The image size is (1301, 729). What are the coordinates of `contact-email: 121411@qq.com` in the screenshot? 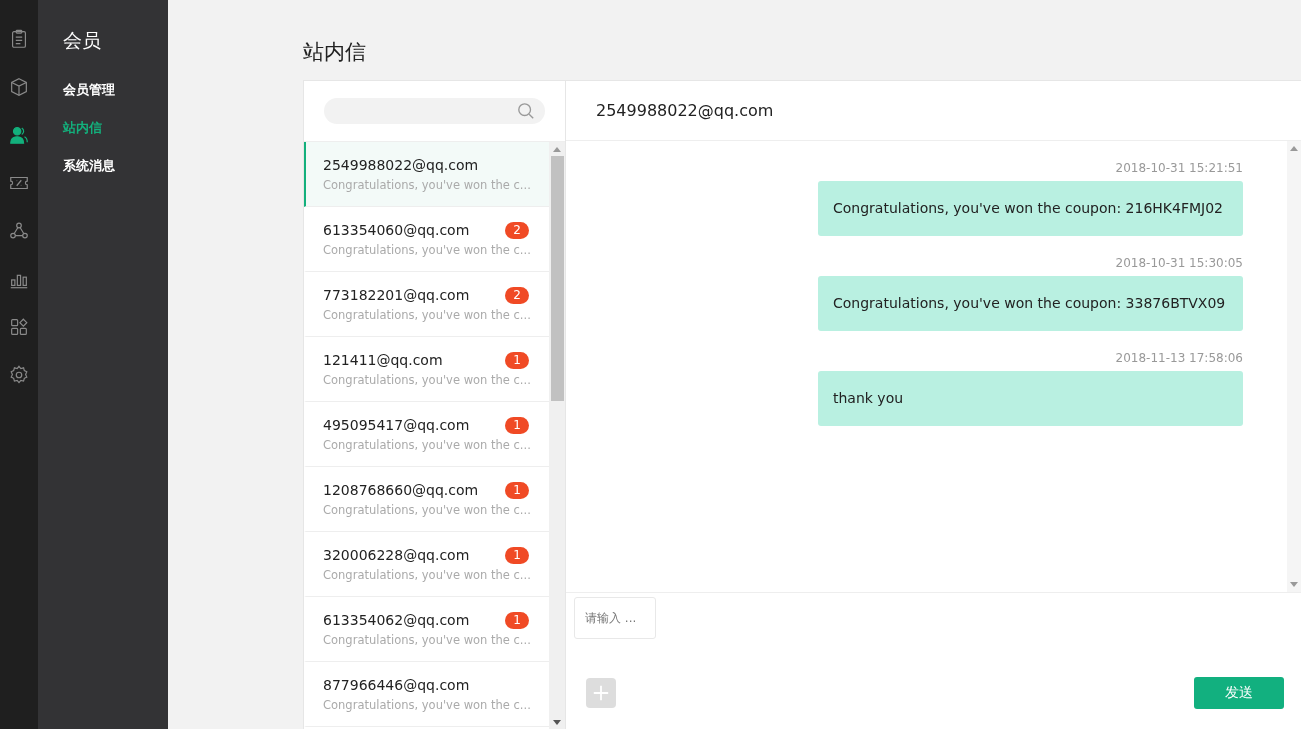 It's located at (383, 360).